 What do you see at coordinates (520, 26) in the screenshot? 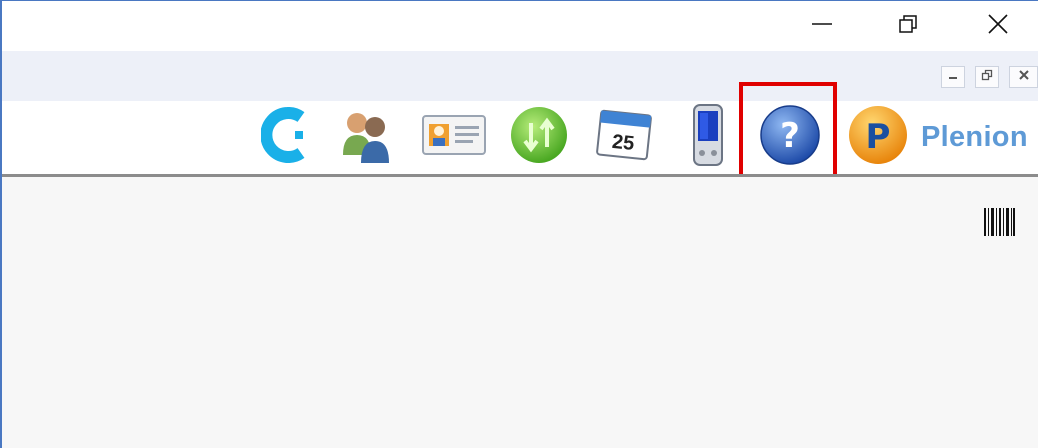
I see `title-bar` at bounding box center [520, 26].